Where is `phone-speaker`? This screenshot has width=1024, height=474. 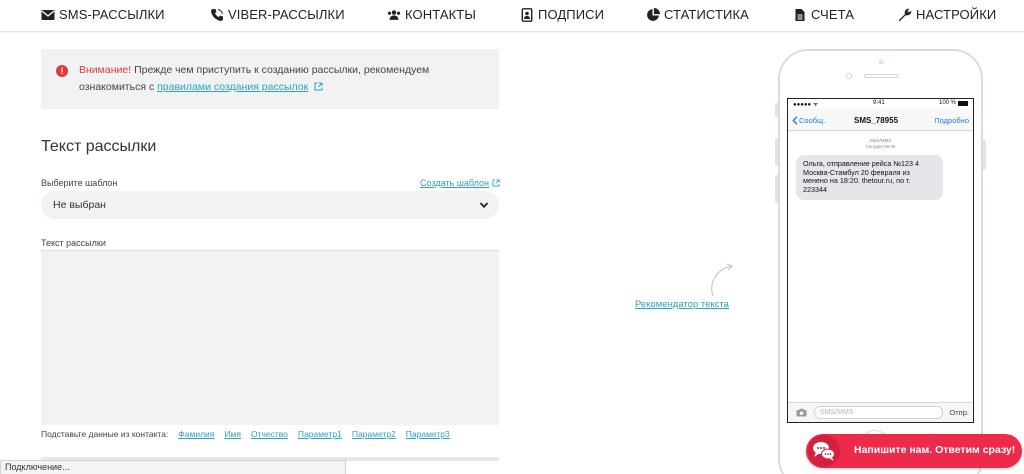
phone-speaker is located at coordinates (881, 76).